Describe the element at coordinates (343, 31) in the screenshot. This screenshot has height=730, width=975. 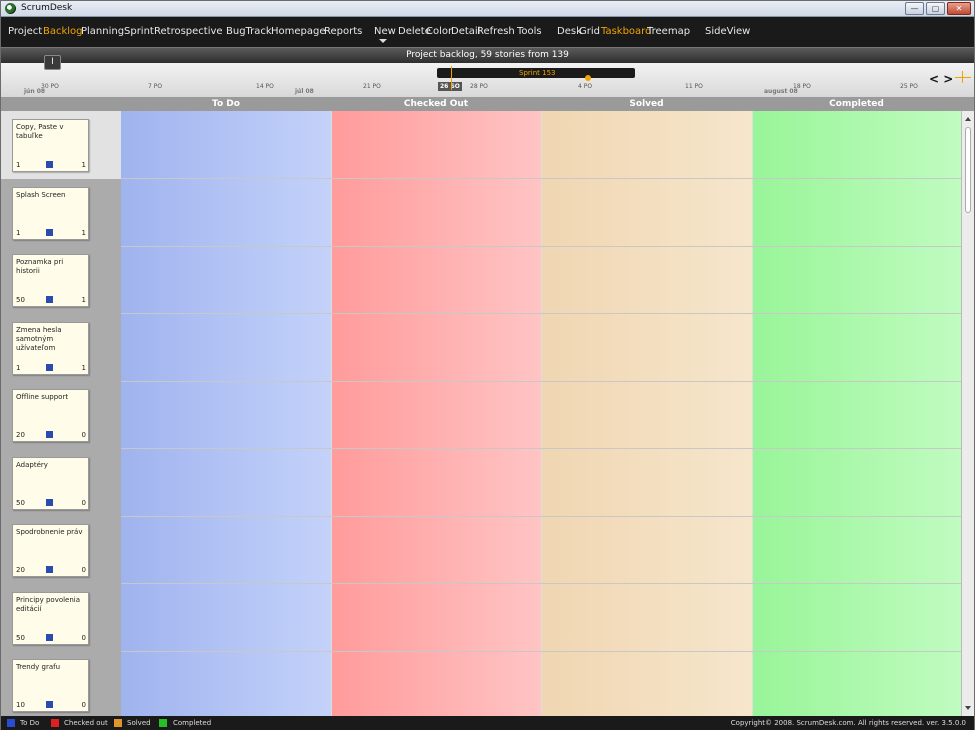
I see `menu-reports: Reports` at that location.